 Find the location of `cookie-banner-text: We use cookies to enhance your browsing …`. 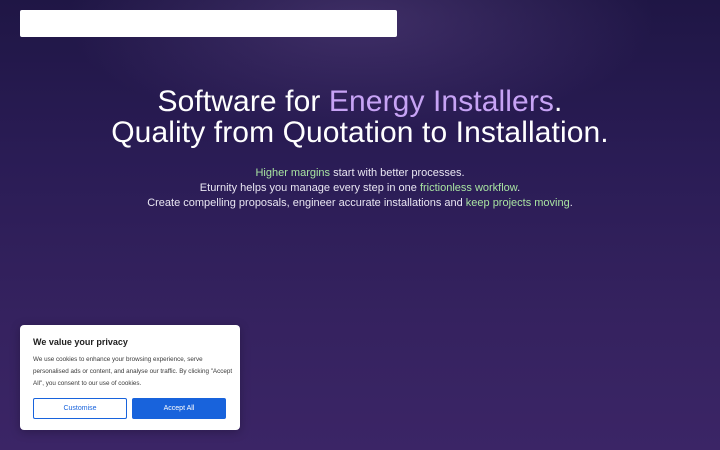

cookie-banner-text: We use cookies to enhance your browsing … is located at coordinates (133, 371).